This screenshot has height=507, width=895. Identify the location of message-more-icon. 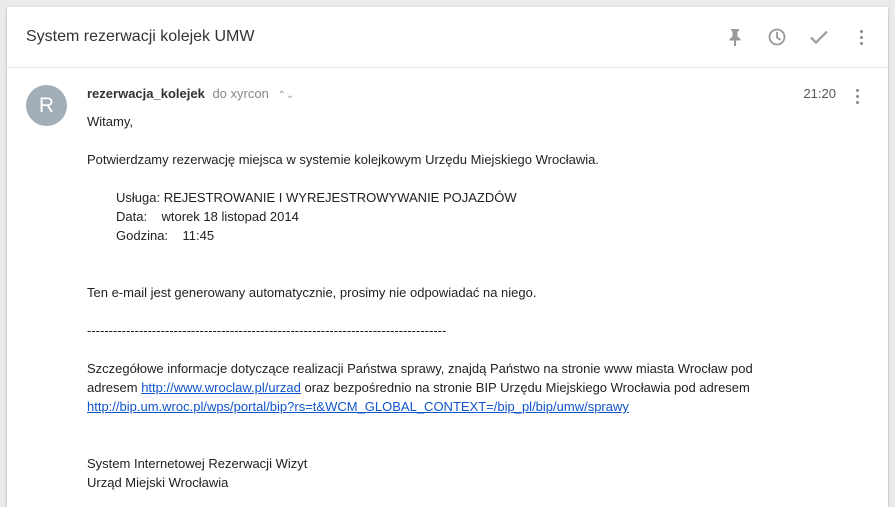
(857, 96).